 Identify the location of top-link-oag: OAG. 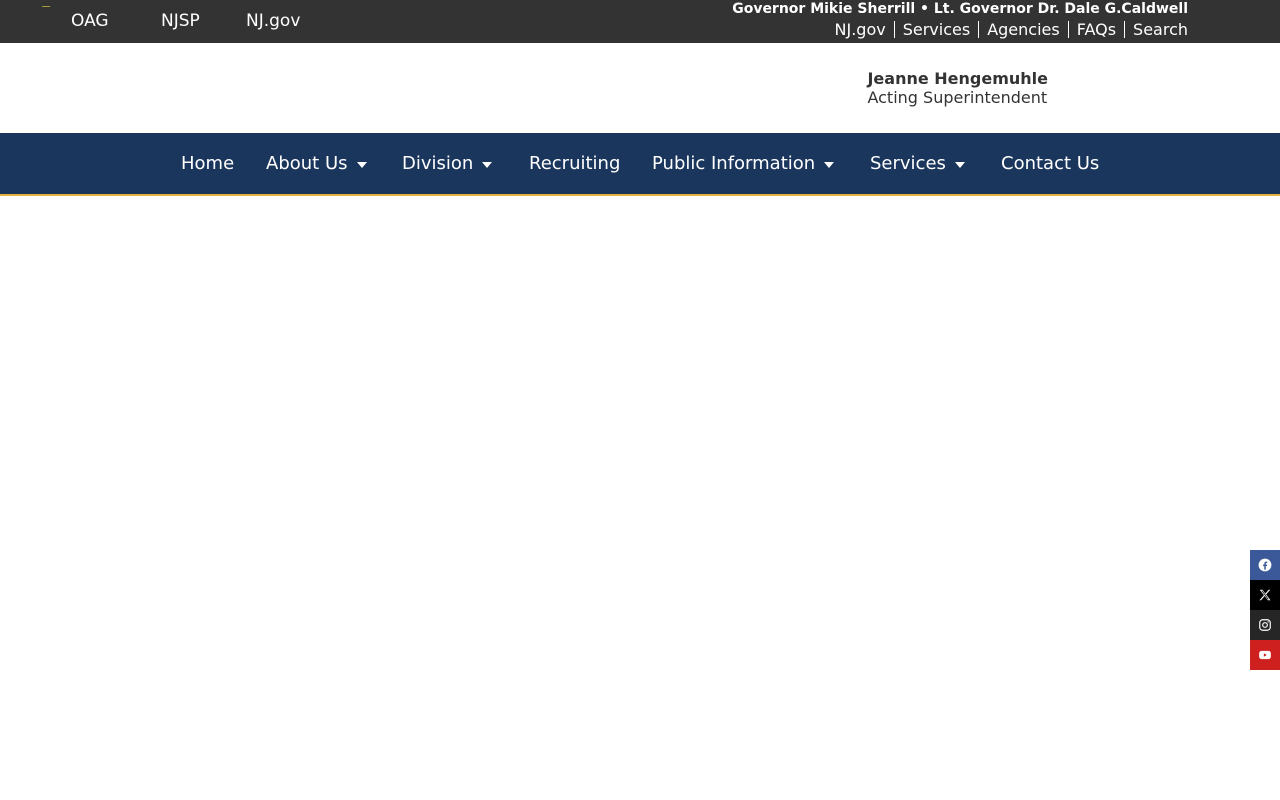
(90, 21).